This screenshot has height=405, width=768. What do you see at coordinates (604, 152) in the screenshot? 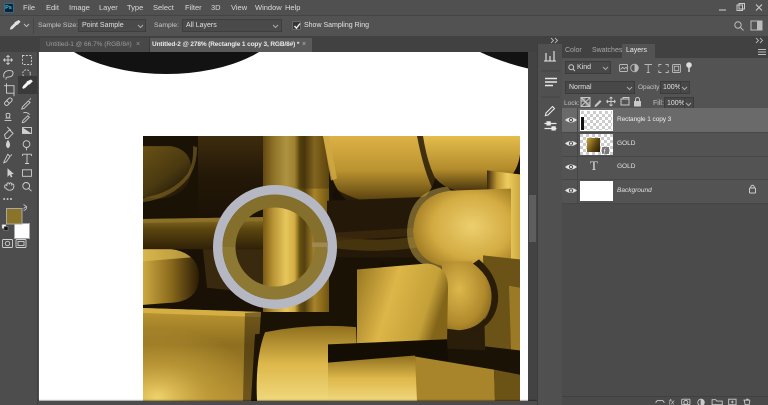
I see `svg-text: ƒ` at bounding box center [604, 152].